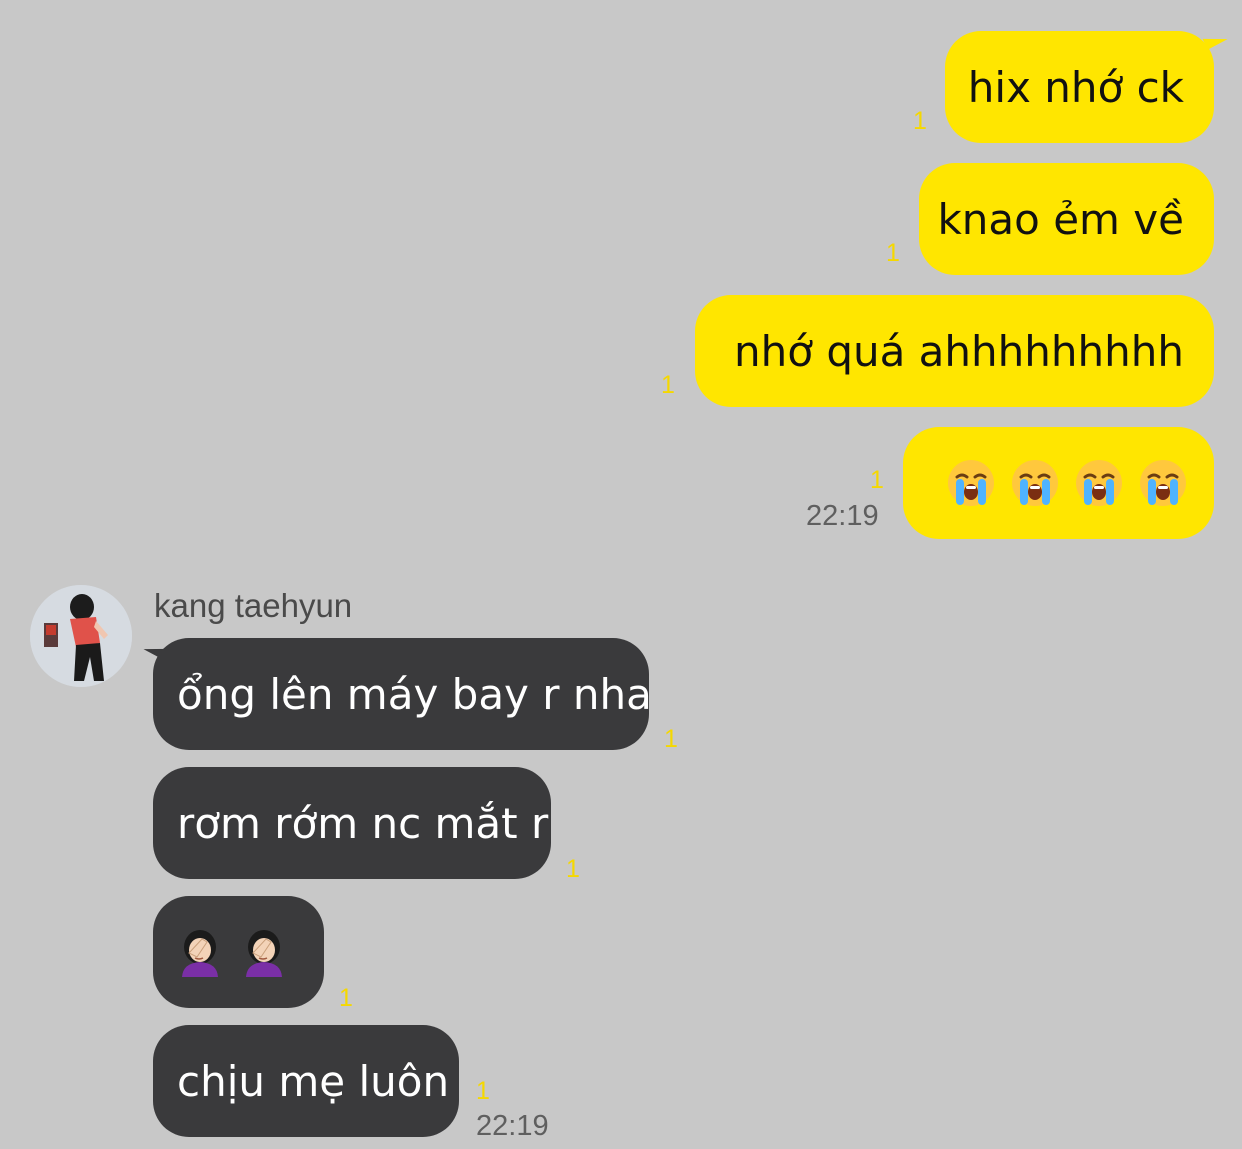  What do you see at coordinates (959, 351) in the screenshot?
I see `message-text: nhớ quá ahhhhhhhhh` at bounding box center [959, 351].